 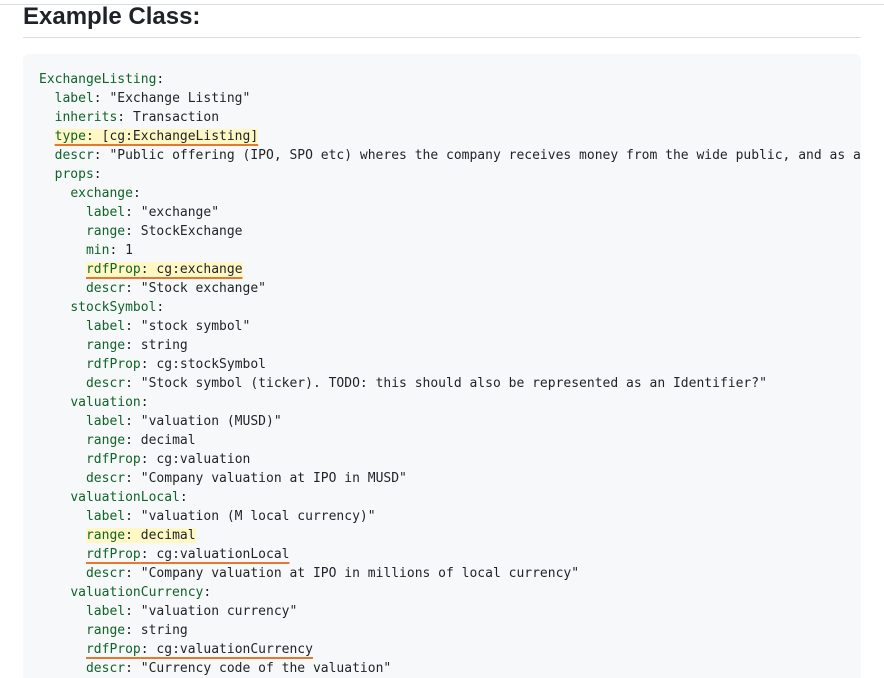 I want to click on code-line: label: "valuation (M local currency)", so click(x=450, y=516).